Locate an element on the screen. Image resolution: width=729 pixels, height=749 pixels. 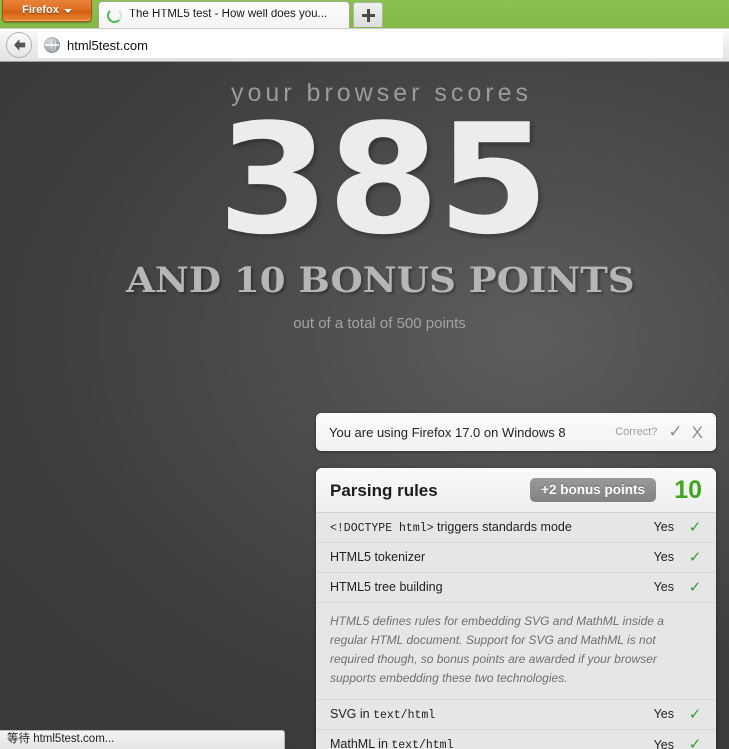
card-title: Parsing rules is located at coordinates (384, 490).